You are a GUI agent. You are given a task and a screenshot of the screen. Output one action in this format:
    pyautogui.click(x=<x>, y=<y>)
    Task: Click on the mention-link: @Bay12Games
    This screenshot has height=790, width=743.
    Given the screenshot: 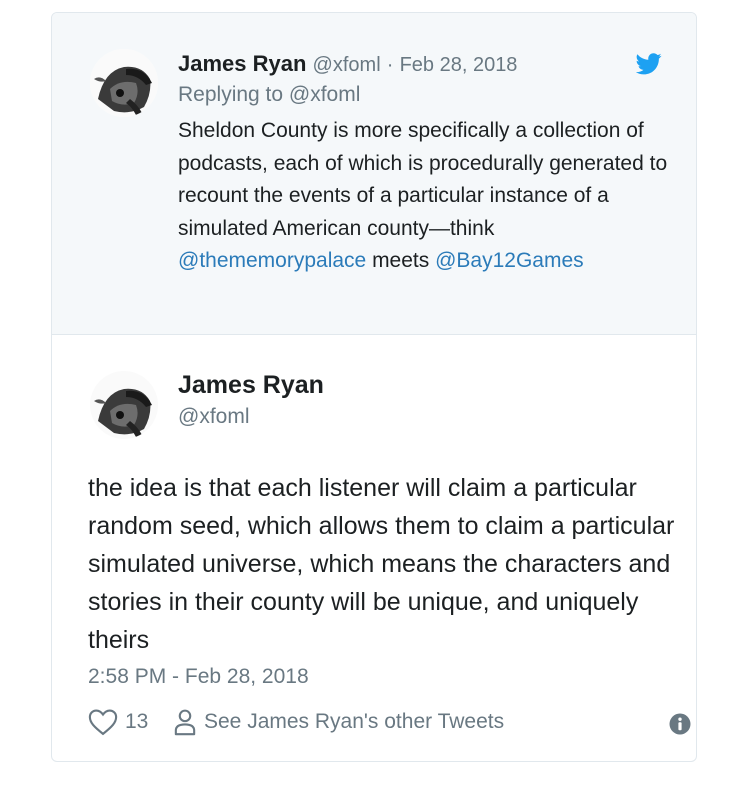 What is the action you would take?
    pyautogui.click(x=509, y=260)
    